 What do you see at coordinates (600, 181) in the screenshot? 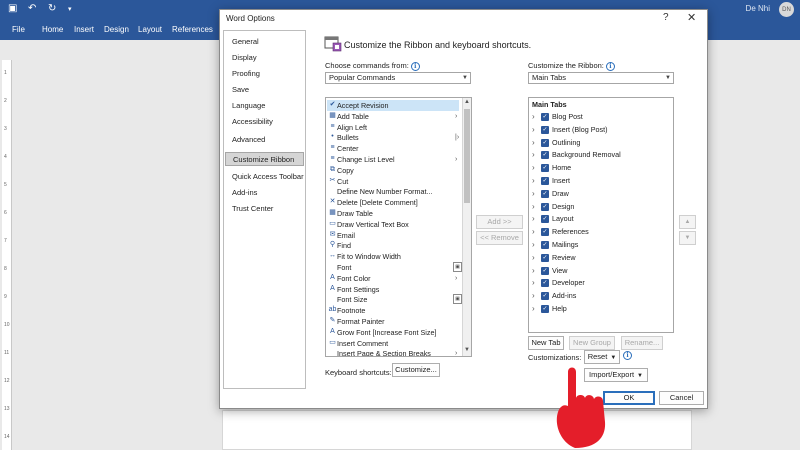
I see `tree-item-insert: › ✓ Insert` at bounding box center [600, 181].